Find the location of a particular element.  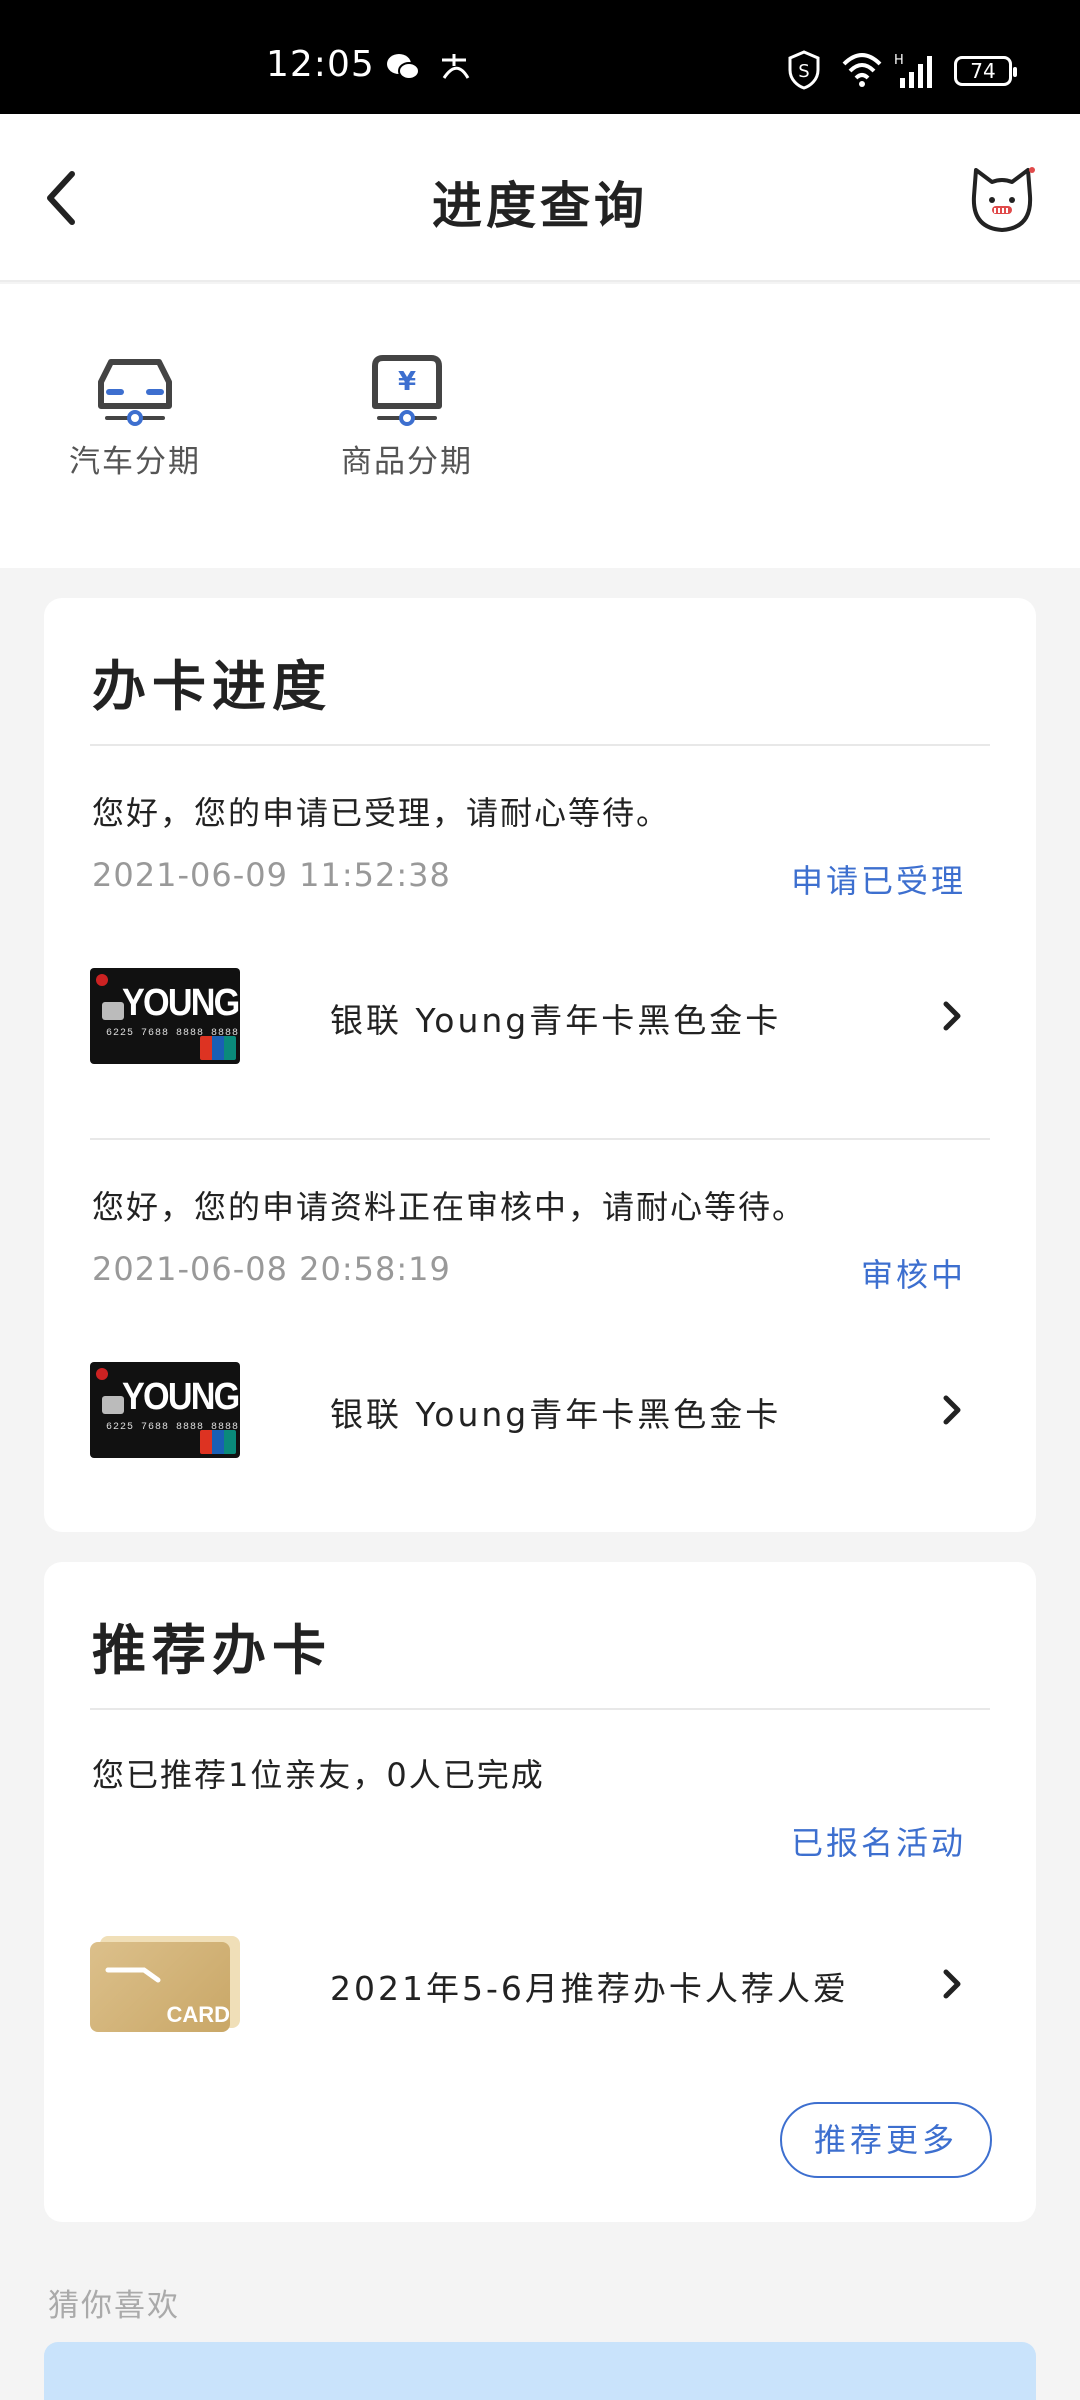

progress-title: 办卡进度 is located at coordinates (212, 686).